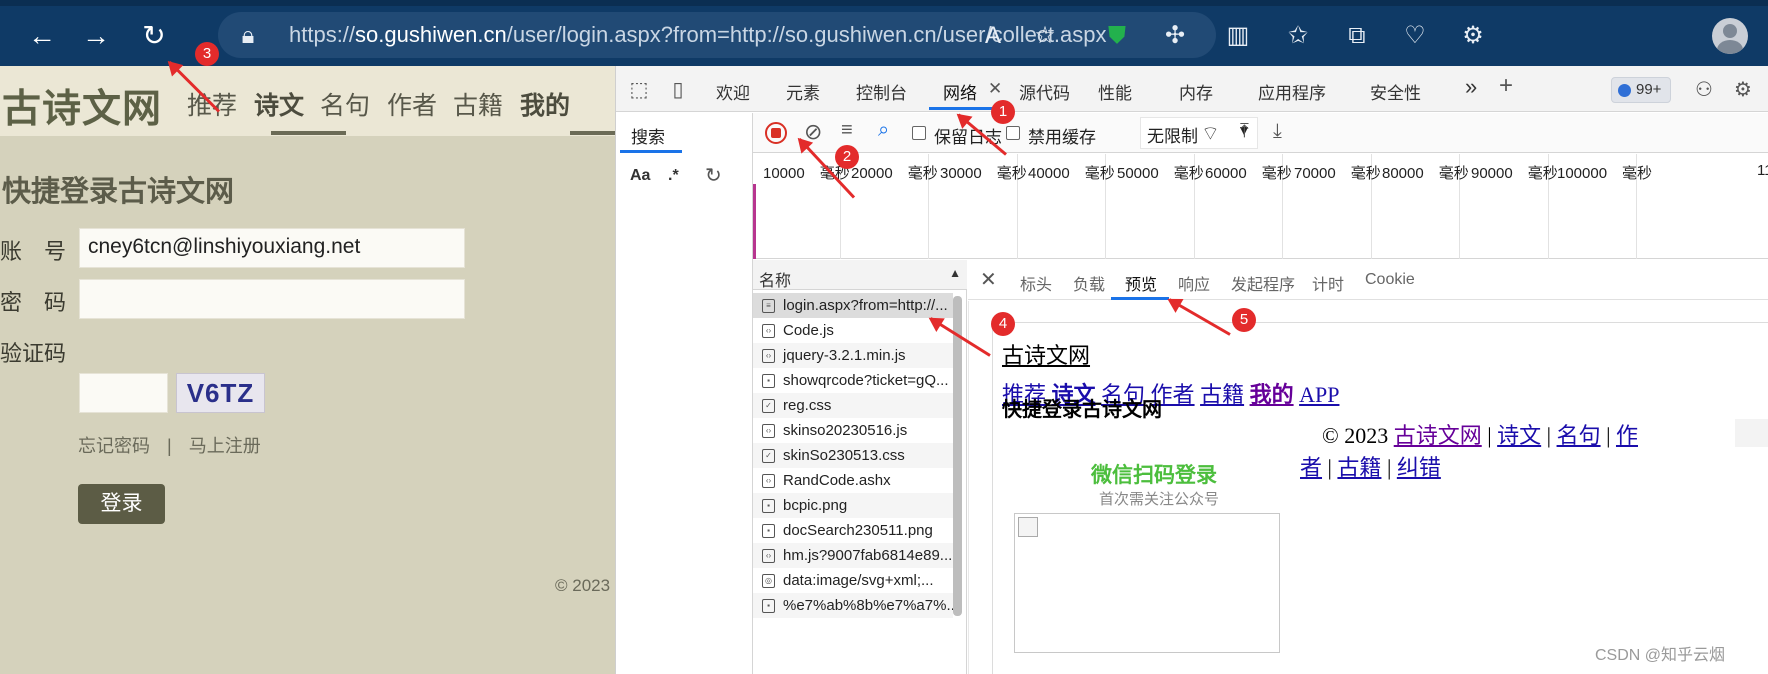 The image size is (1768, 674). I want to click on tab-response: 响应, so click(1194, 283).